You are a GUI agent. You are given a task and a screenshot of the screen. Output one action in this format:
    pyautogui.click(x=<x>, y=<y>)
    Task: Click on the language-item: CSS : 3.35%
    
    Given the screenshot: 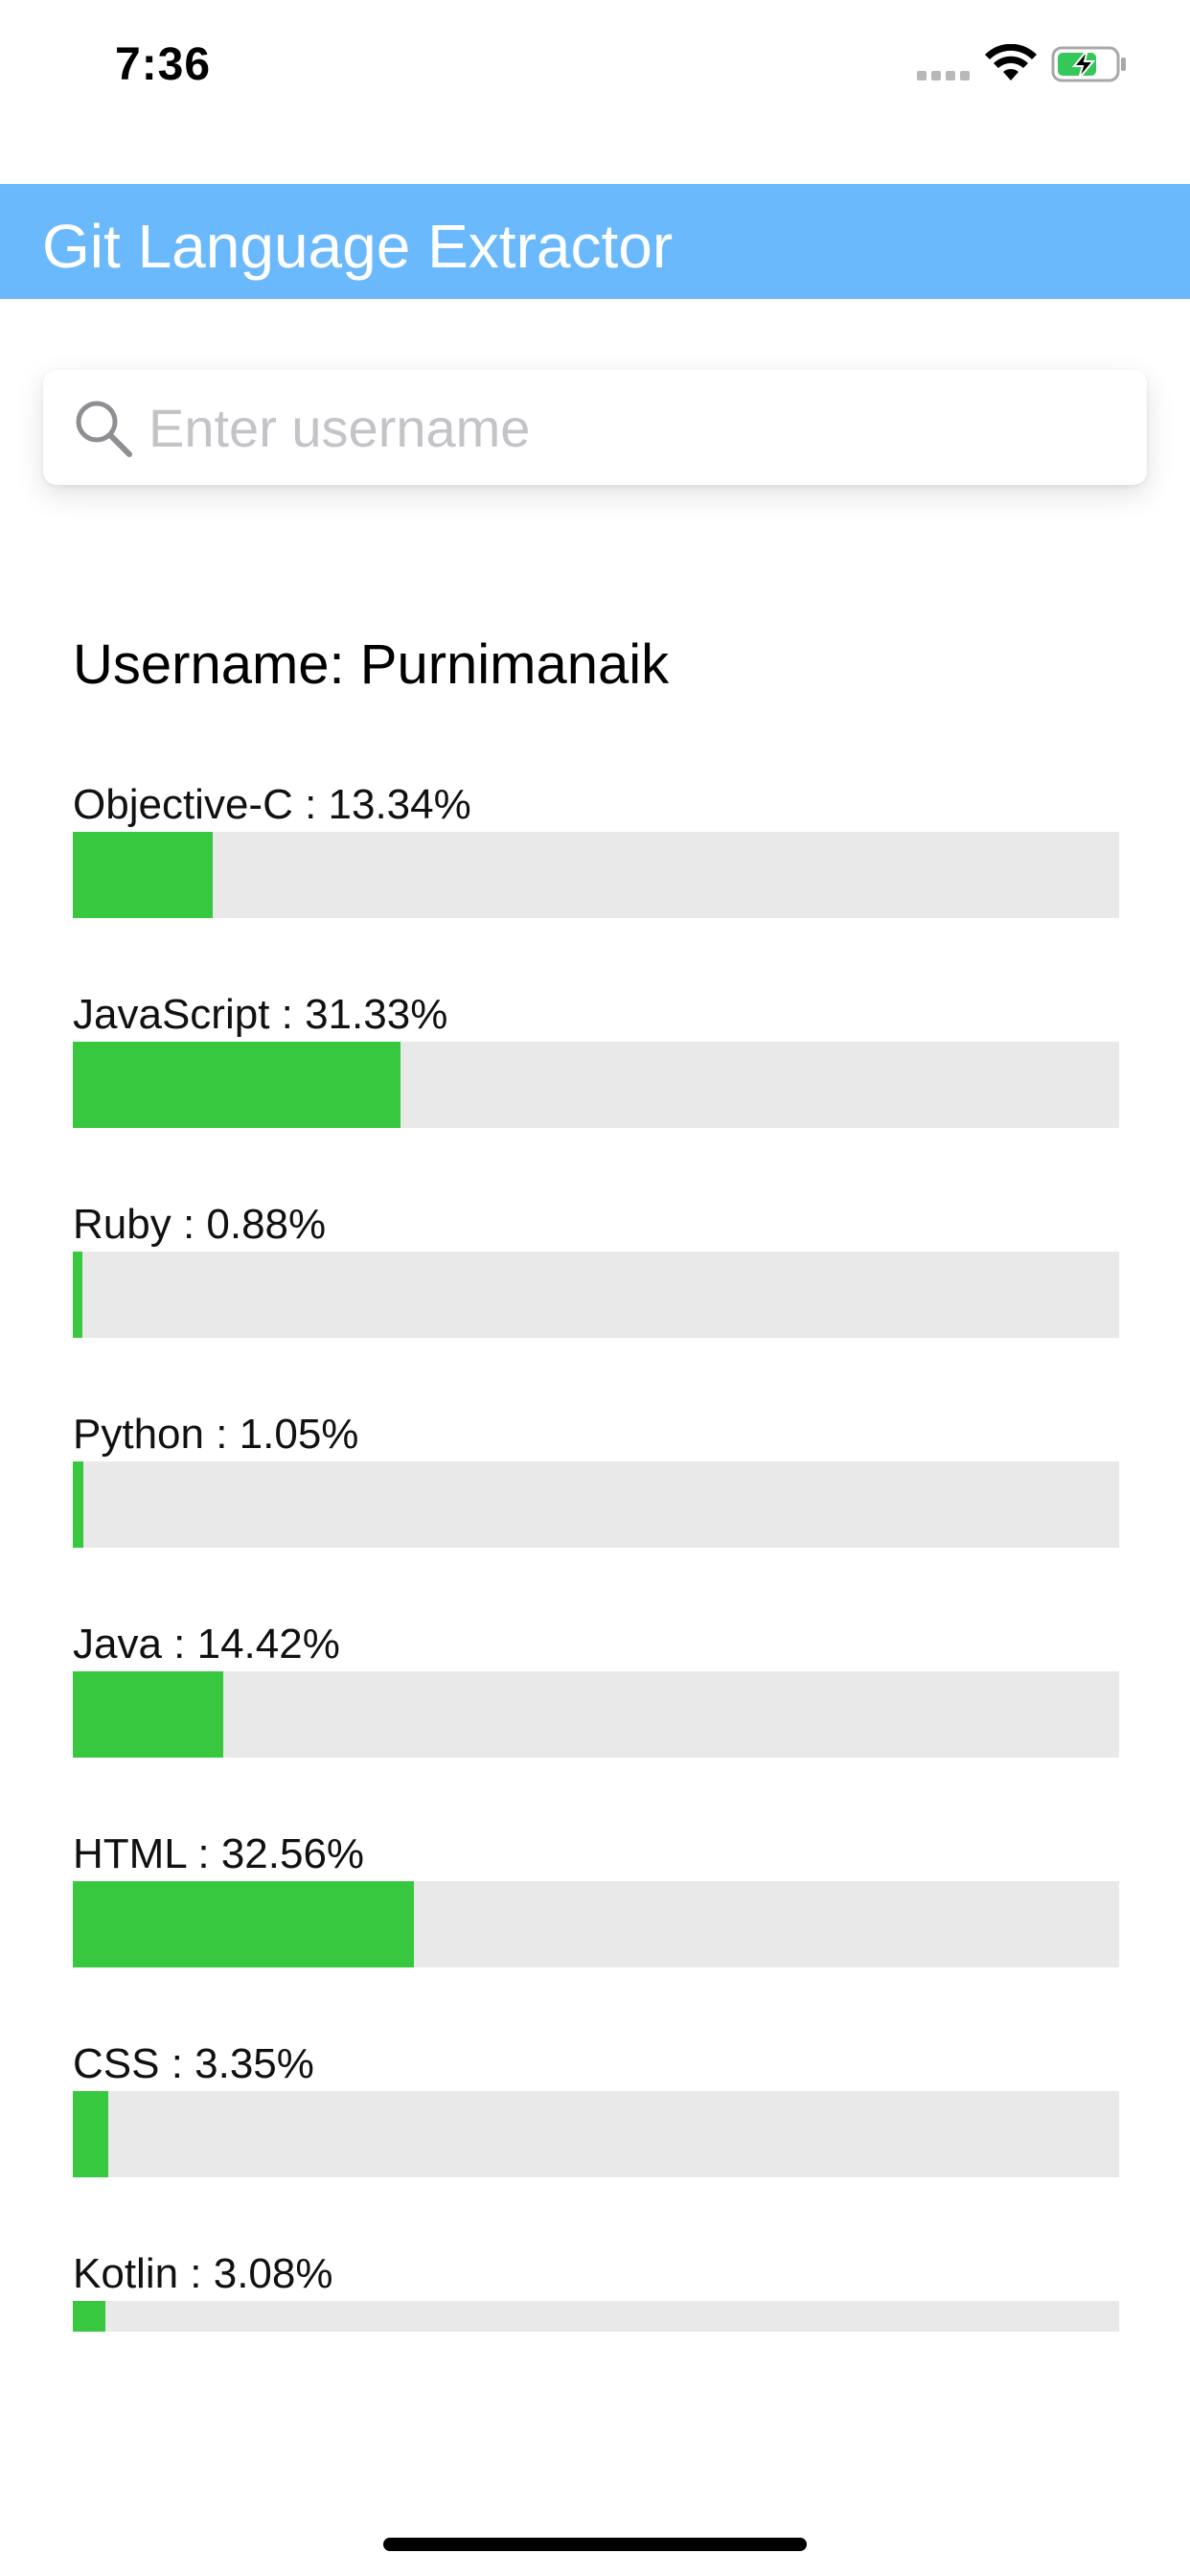 What is the action you would take?
    pyautogui.click(x=596, y=2142)
    